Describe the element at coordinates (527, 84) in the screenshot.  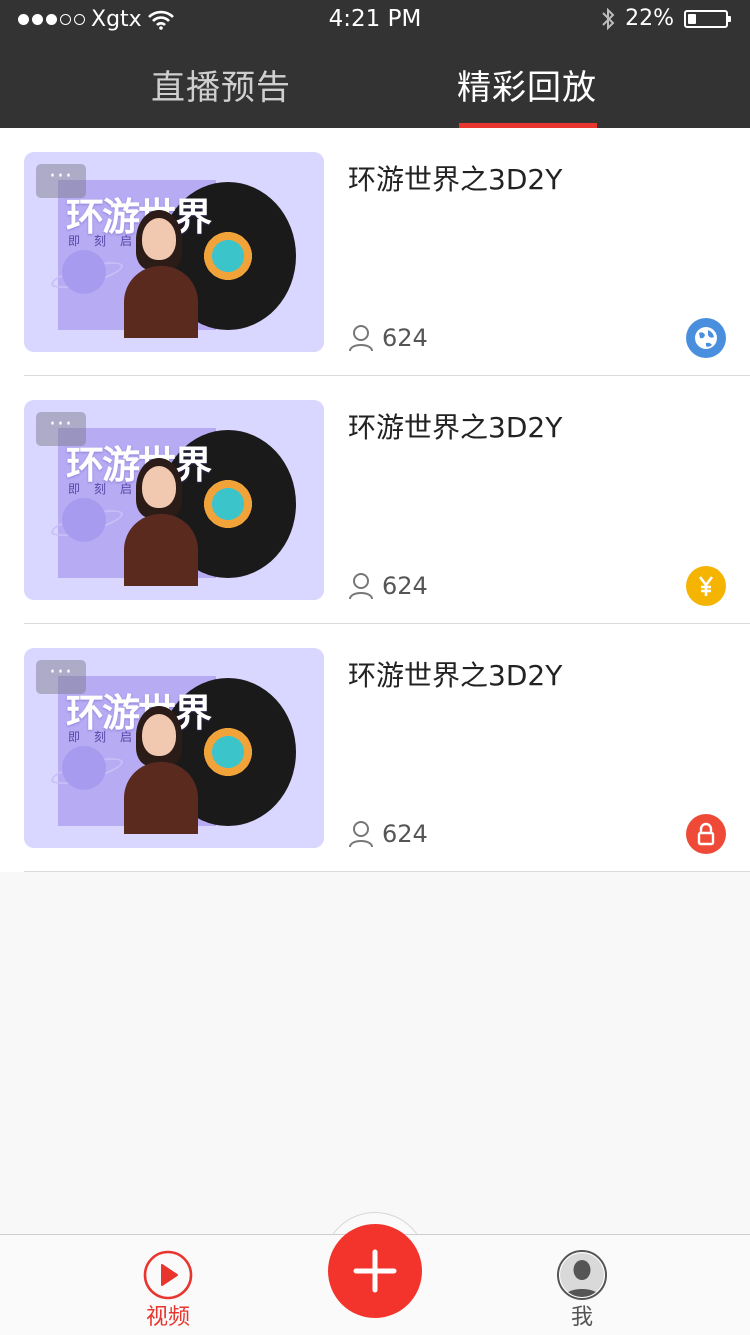
I see `tab-highlight-replay: 精彩回放` at that location.